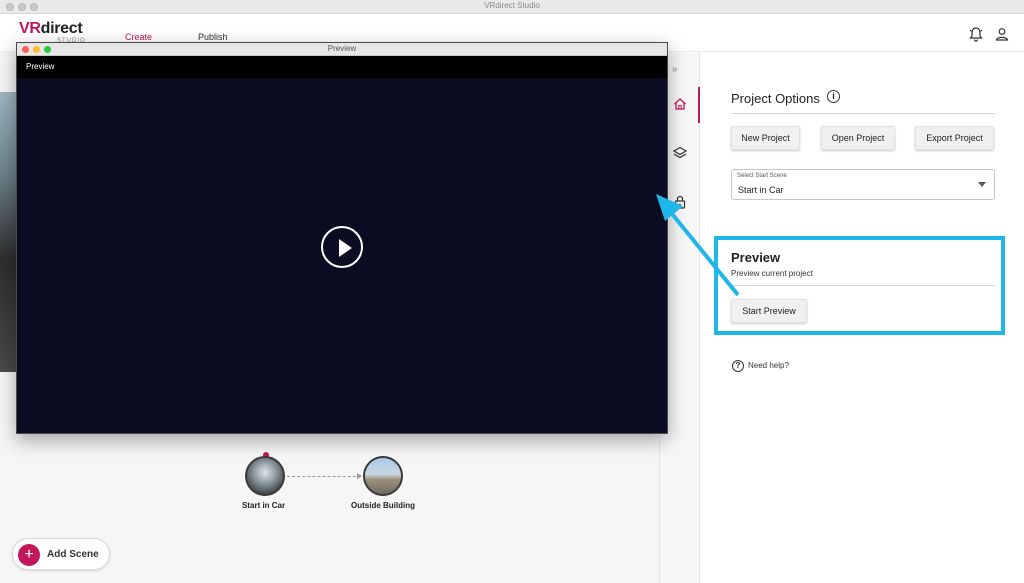 This screenshot has width=1024, height=583. I want to click on preview-highlight-box, so click(859, 285).